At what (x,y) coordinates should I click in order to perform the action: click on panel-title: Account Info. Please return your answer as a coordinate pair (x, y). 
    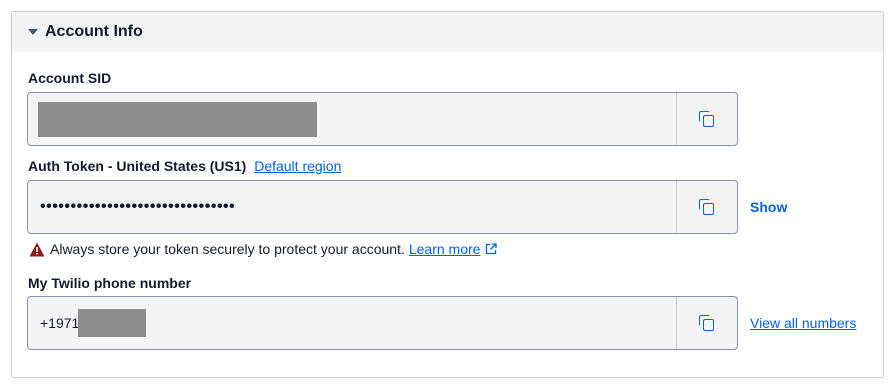
    Looking at the image, I should click on (94, 31).